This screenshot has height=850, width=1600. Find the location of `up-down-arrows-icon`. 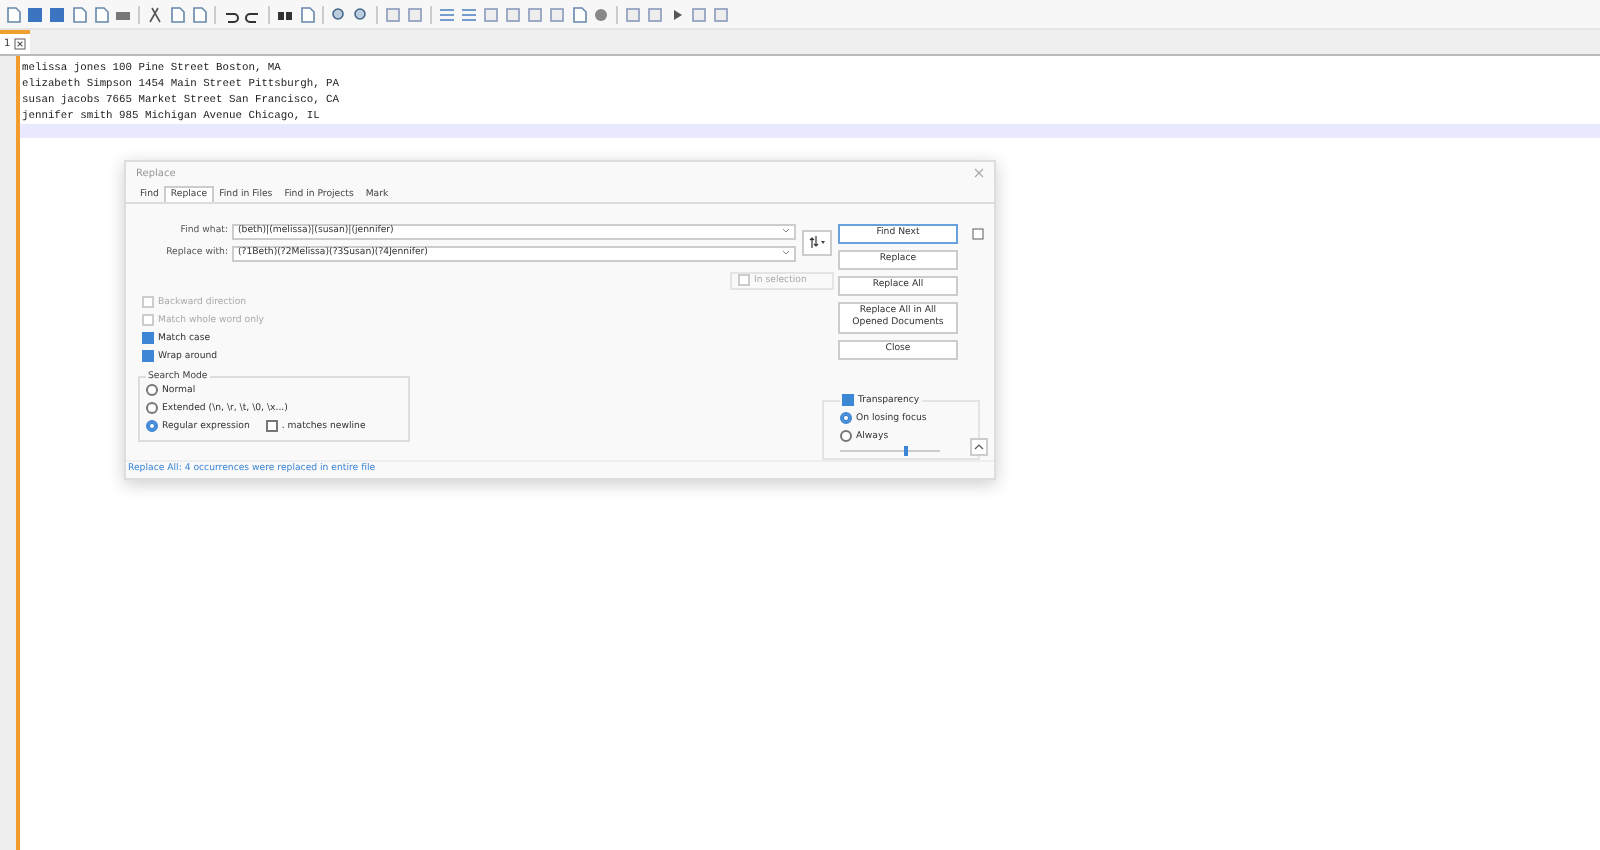

up-down-arrows-icon is located at coordinates (817, 242).